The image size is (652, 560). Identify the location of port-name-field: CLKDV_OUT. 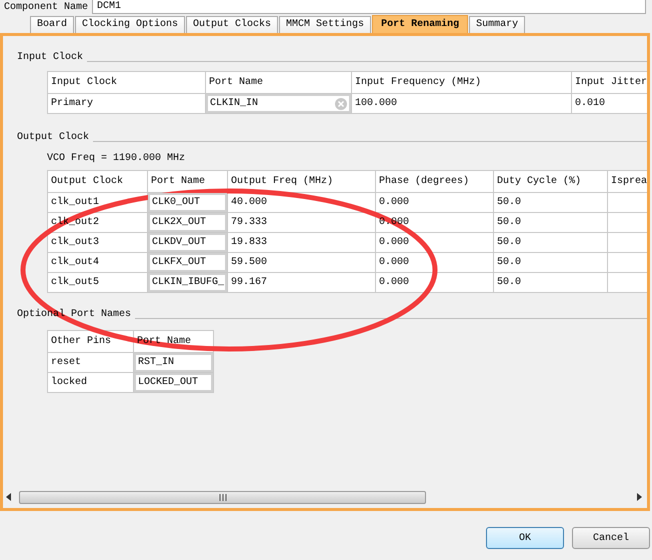
(187, 242).